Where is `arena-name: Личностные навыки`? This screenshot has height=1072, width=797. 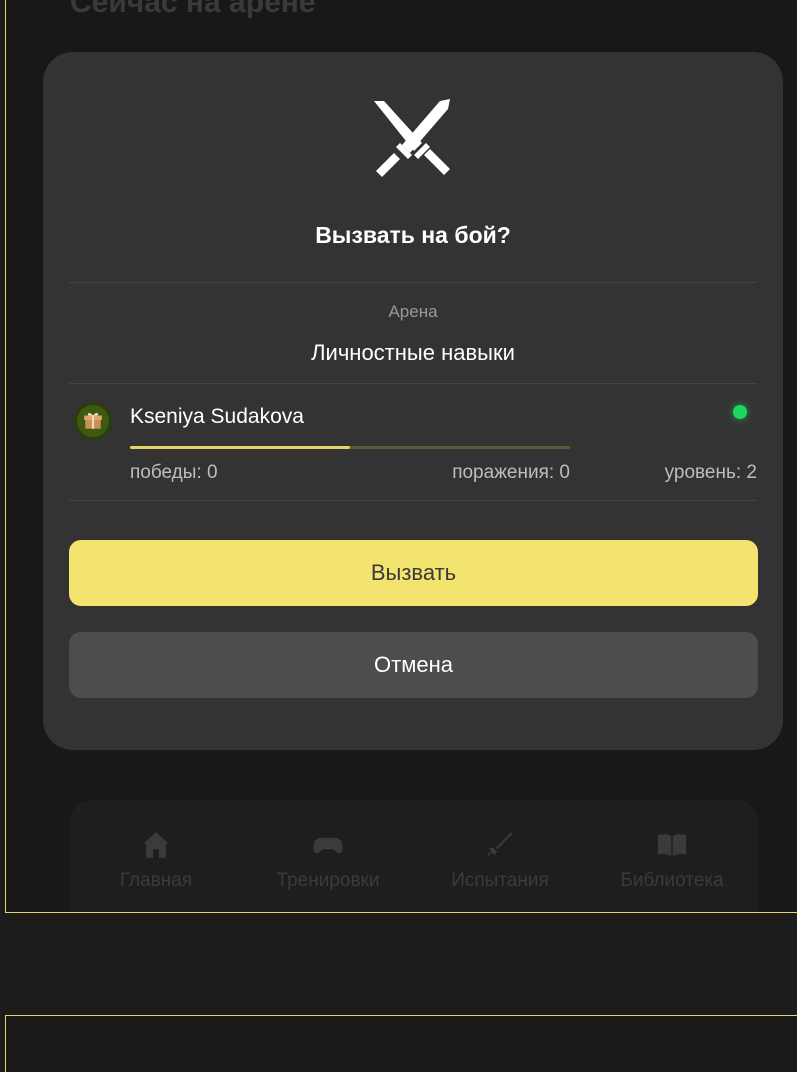 arena-name: Личностные навыки is located at coordinates (413, 352).